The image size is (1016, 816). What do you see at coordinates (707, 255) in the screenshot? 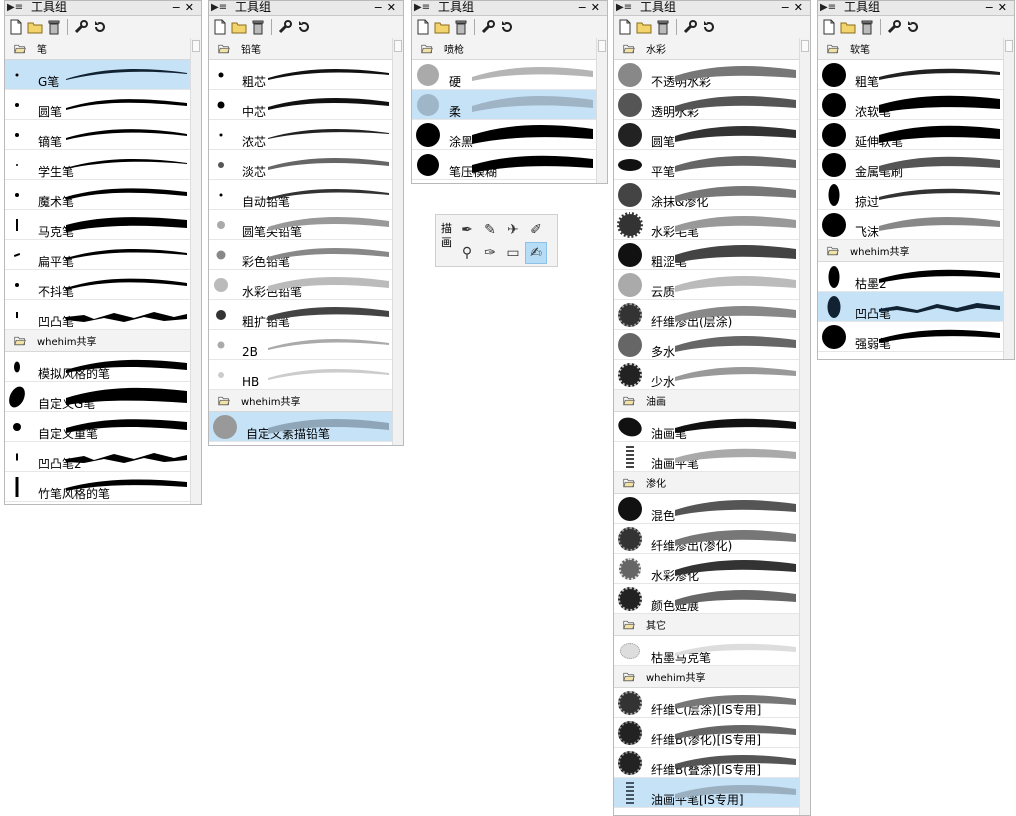
I see `tool-item: 粗涩笔` at bounding box center [707, 255].